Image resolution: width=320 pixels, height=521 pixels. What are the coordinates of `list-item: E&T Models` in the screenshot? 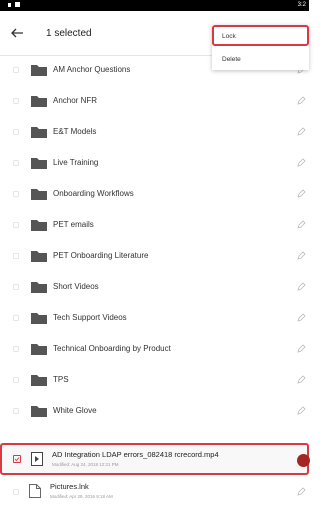 It's located at (154, 133).